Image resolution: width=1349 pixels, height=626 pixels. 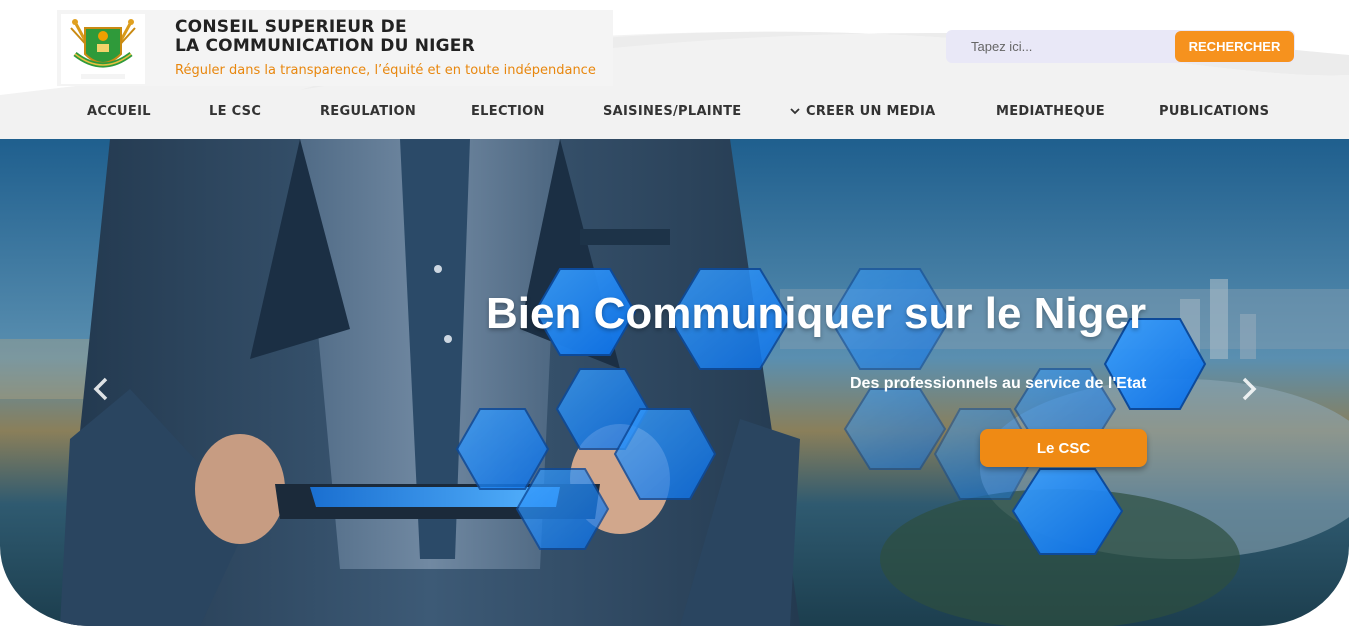 What do you see at coordinates (291, 27) in the screenshot?
I see `site-title-line1: CONSEIL SUPERIEUR DE` at bounding box center [291, 27].